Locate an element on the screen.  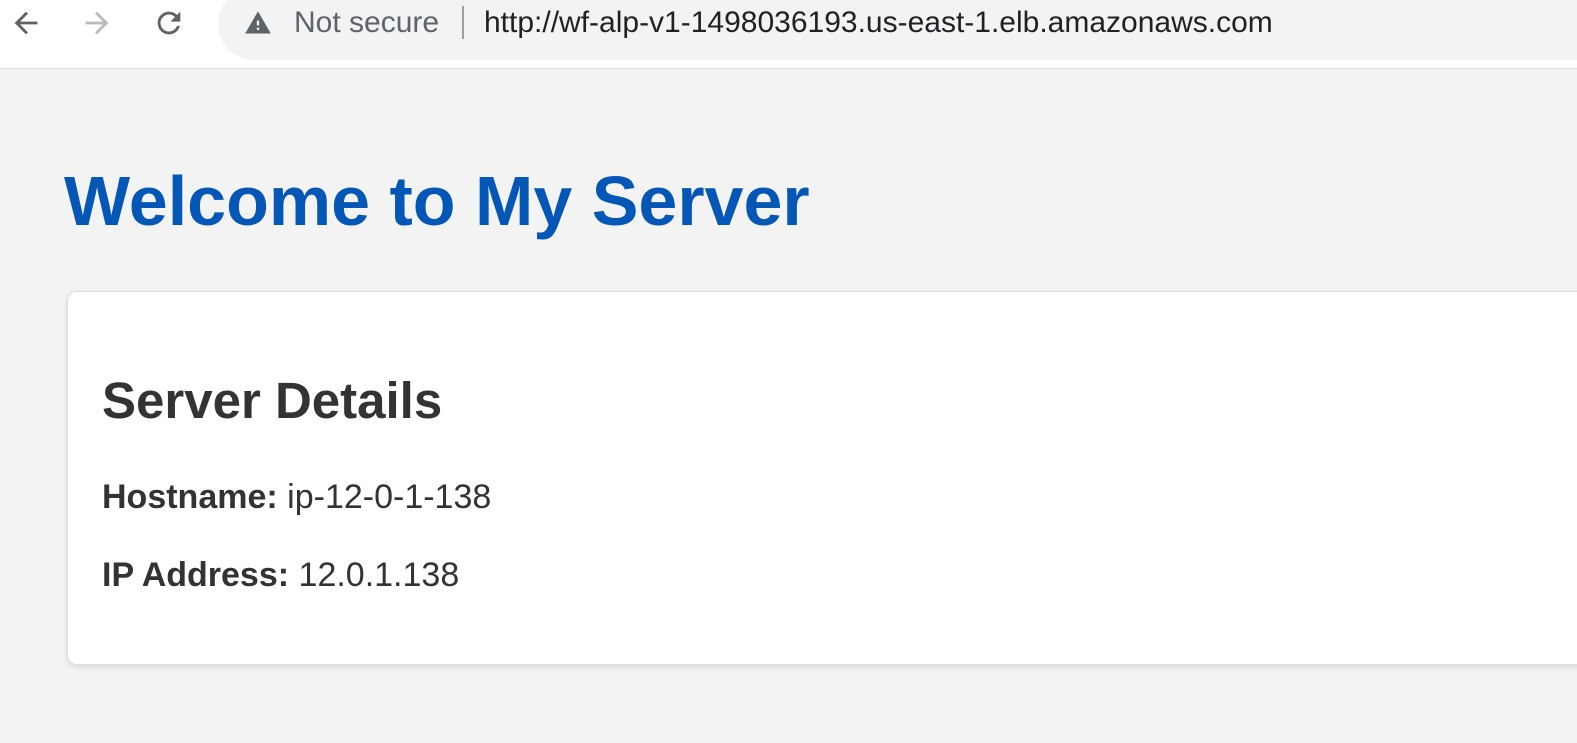
reload-icon is located at coordinates (169, 23).